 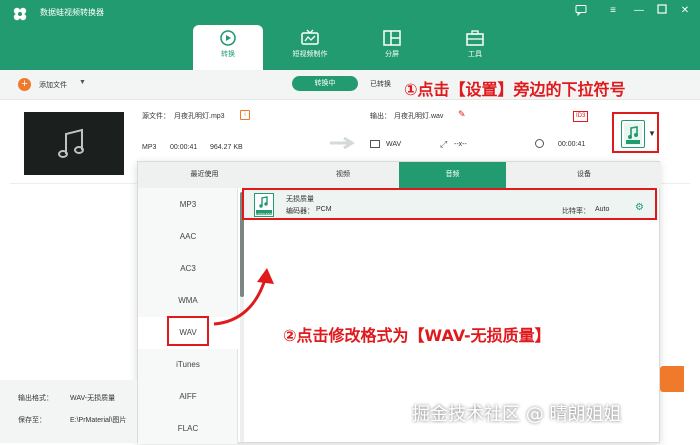 I want to click on source-duration: 00:00:41, so click(x=184, y=147).